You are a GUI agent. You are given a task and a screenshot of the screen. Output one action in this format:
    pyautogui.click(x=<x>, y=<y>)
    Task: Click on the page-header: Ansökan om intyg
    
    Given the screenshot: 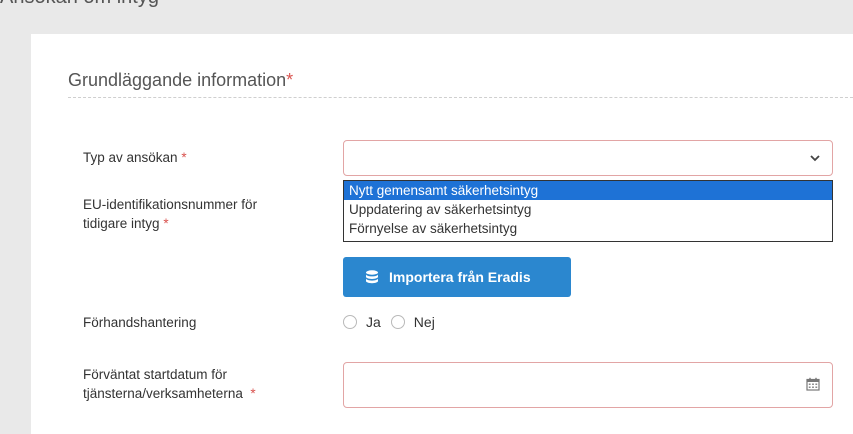 What is the action you would take?
    pyautogui.click(x=130, y=5)
    